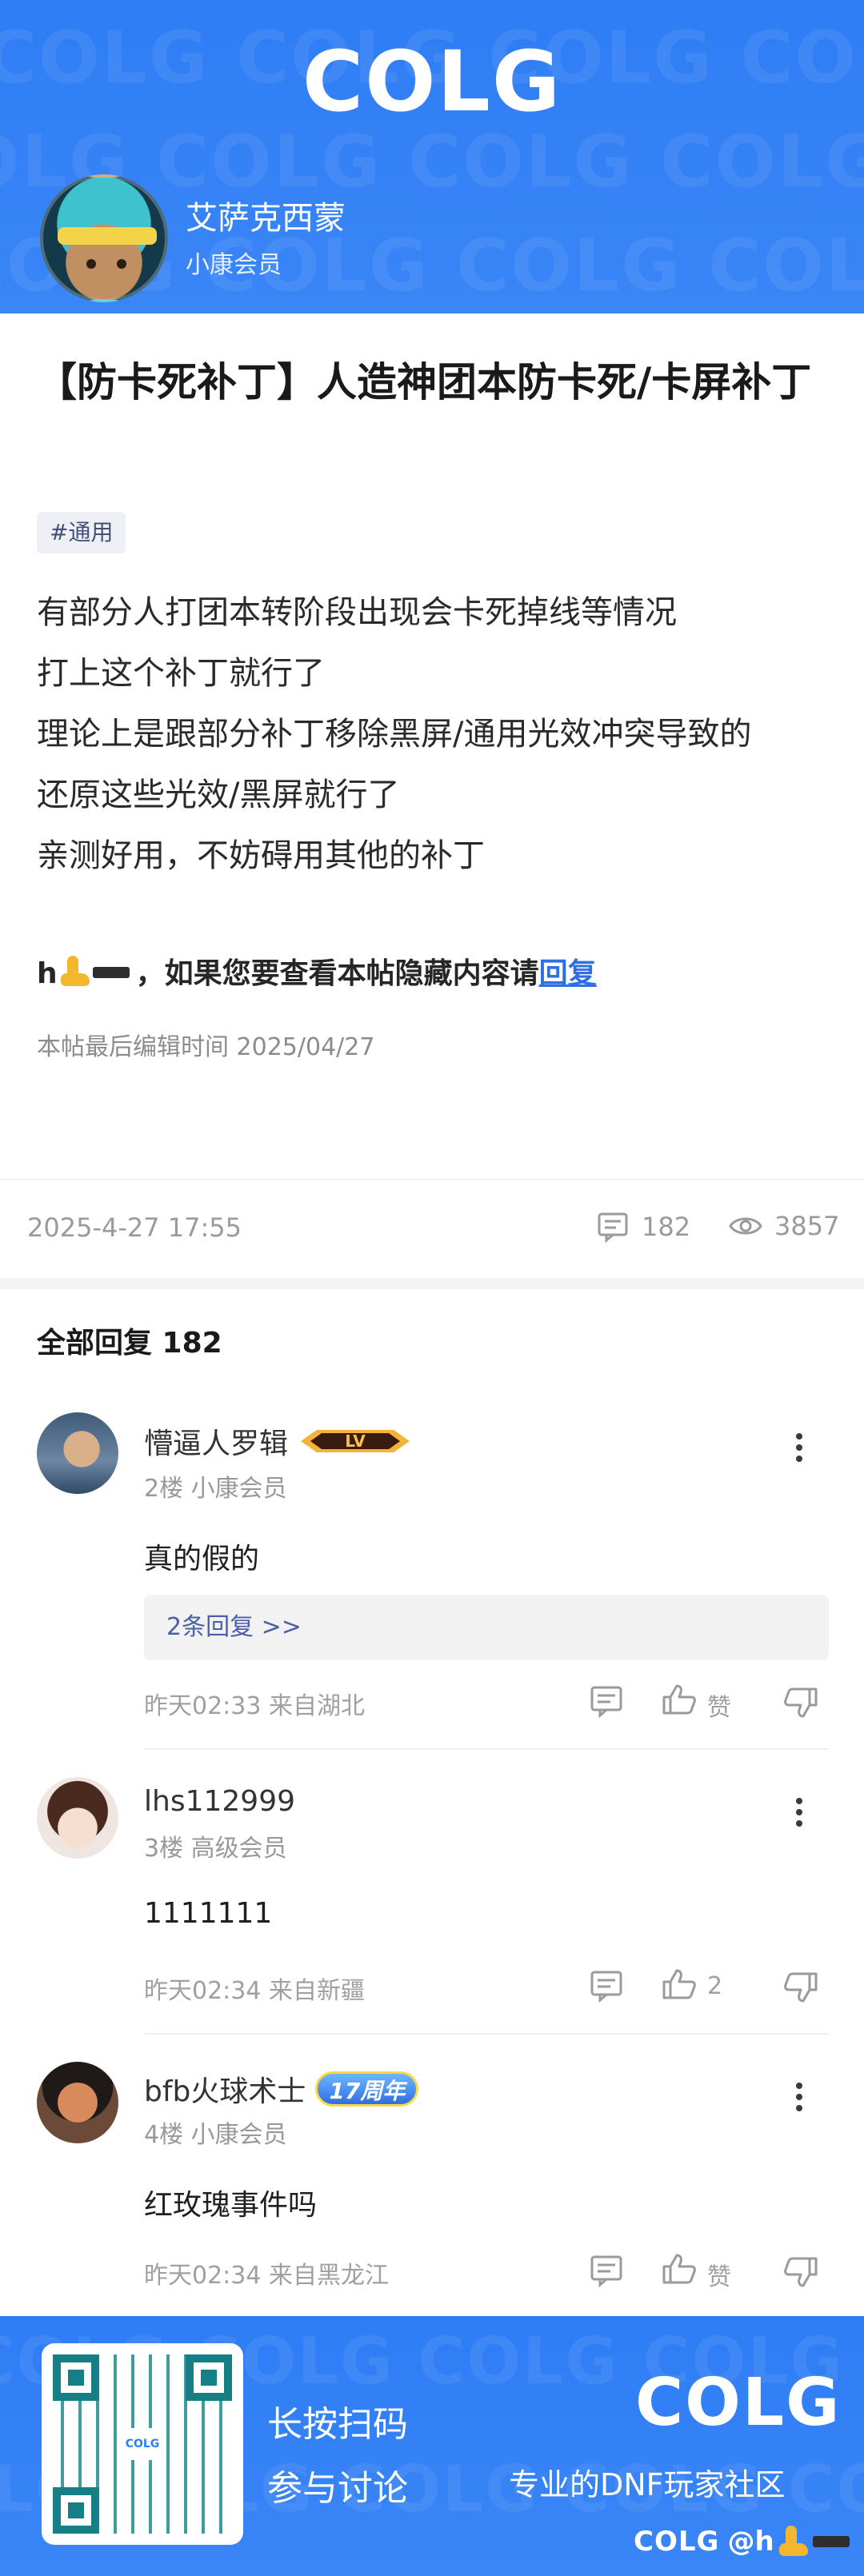 This screenshot has width=864, height=2576. I want to click on comment-text: 红玫瑰事件吗, so click(231, 2206).